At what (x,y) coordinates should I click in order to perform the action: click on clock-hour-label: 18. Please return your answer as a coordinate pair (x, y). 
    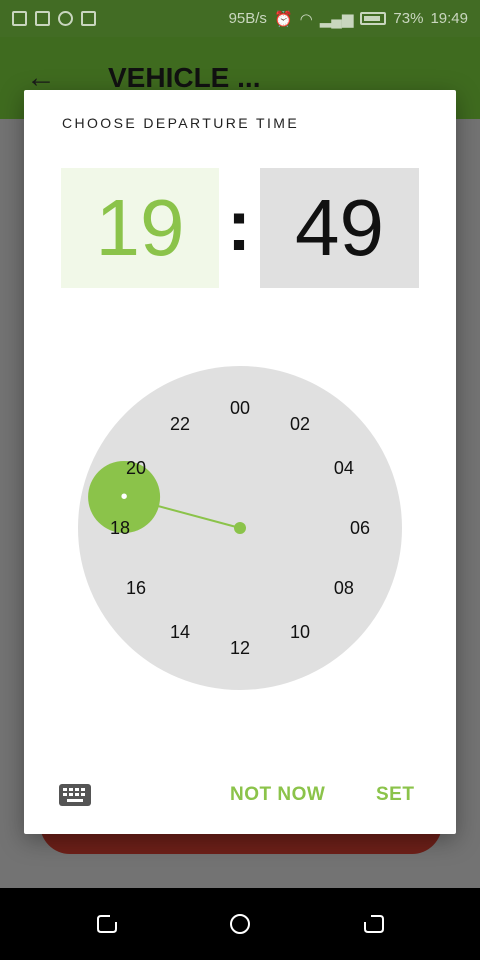
    Looking at the image, I should click on (120, 528).